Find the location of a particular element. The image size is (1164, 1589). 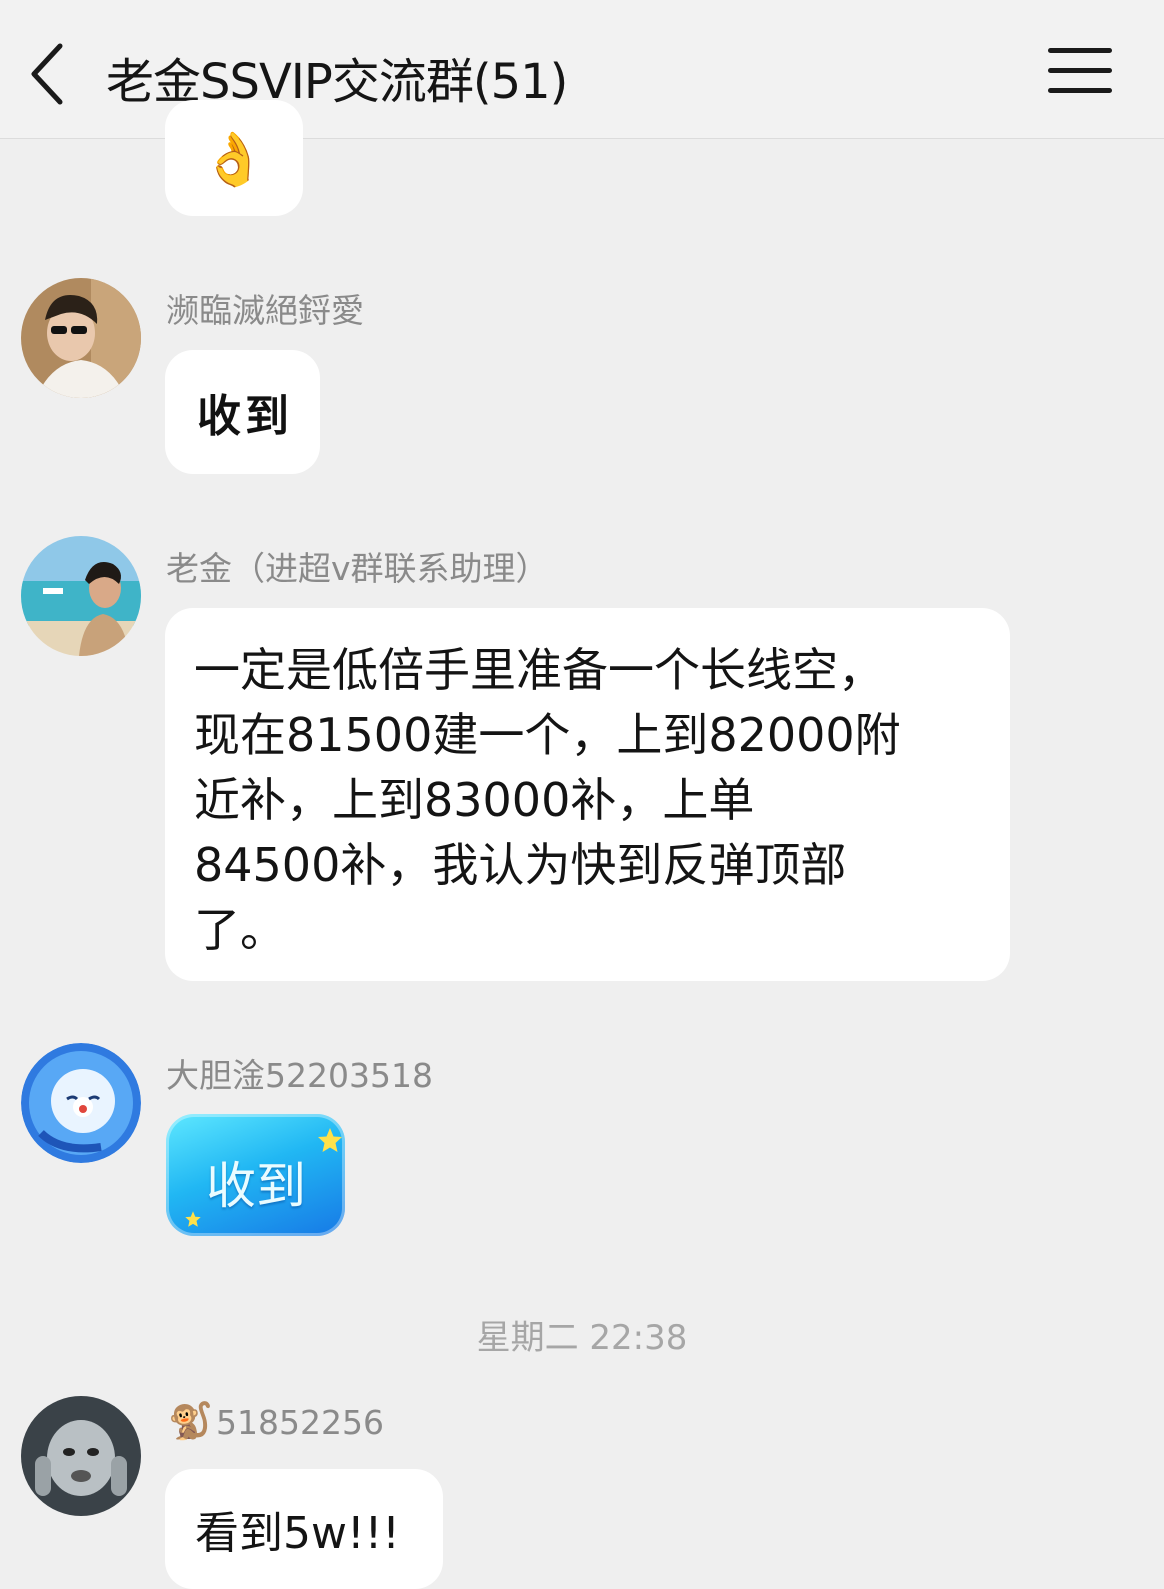

message-bubble-emoji: 👌 is located at coordinates (234, 158).